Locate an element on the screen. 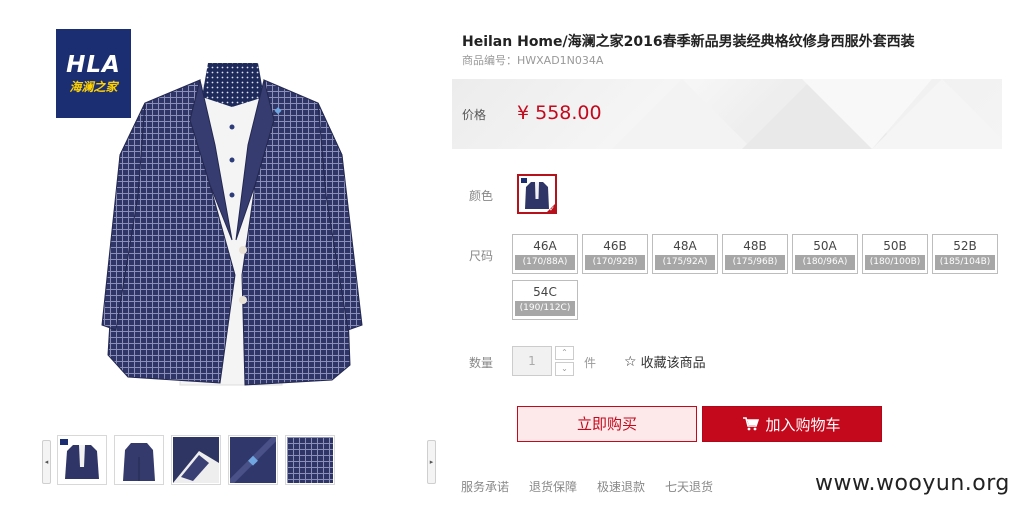 This screenshot has height=515, width=1020. size-code: 54C is located at coordinates (545, 292).